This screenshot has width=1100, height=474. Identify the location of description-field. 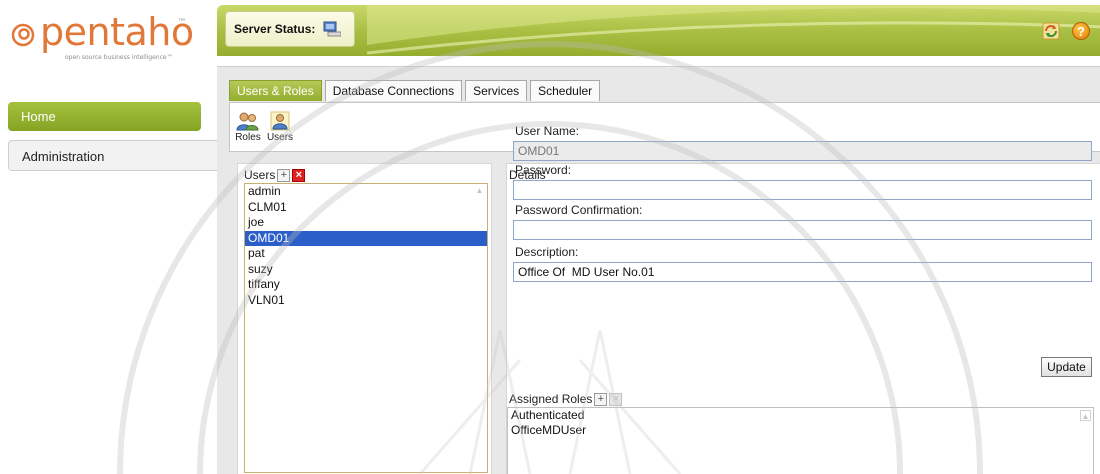
(802, 272).